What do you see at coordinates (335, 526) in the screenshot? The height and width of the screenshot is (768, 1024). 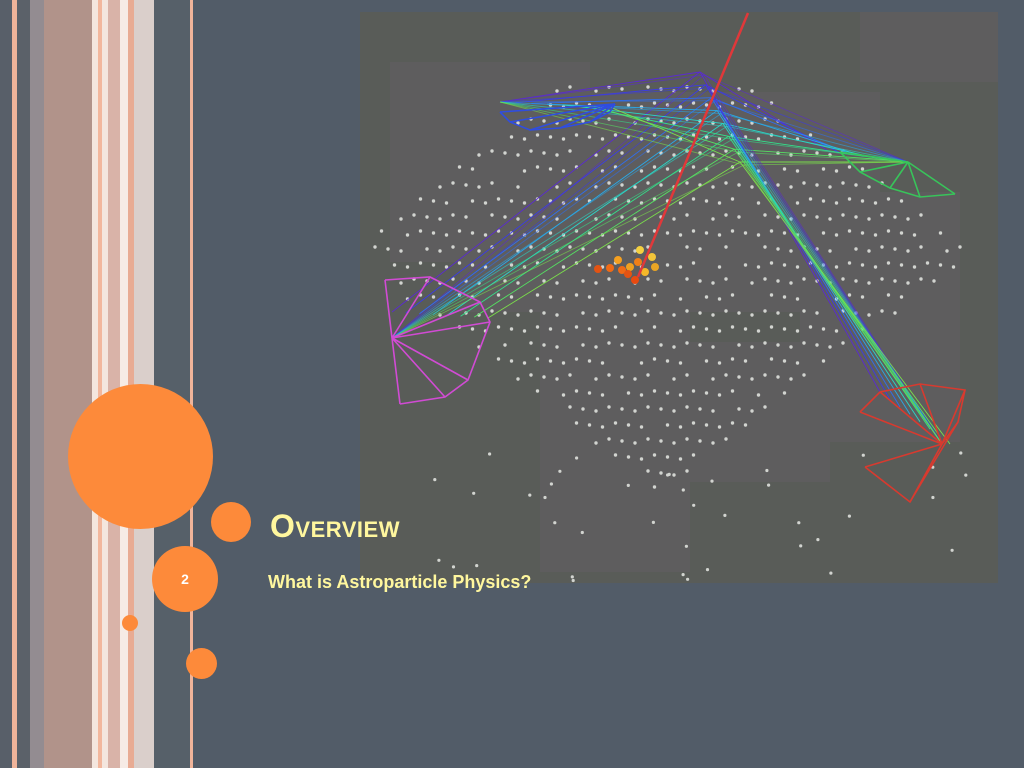 I see `slide-title: Overview` at bounding box center [335, 526].